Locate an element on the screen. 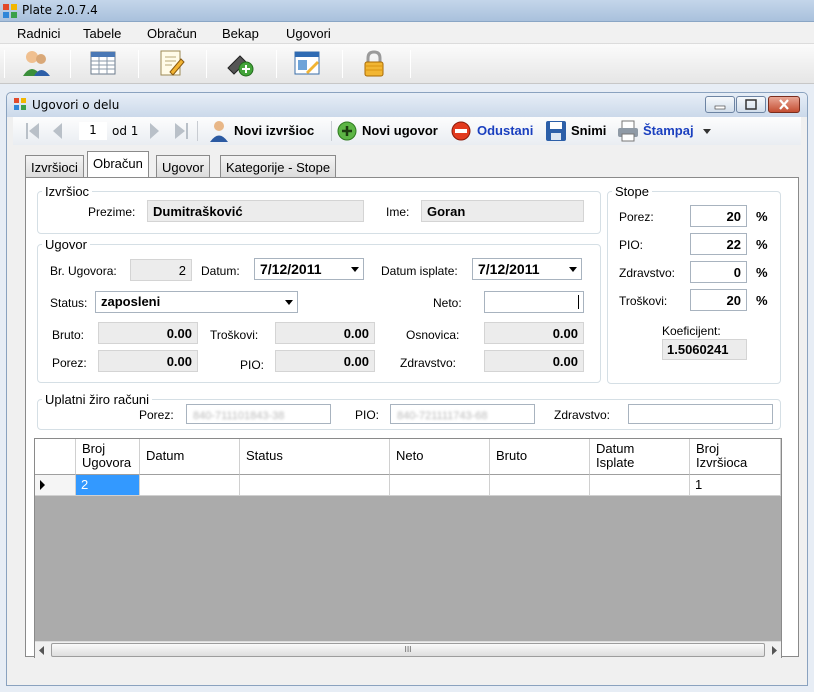  new-performer-label: Novi izvršioc is located at coordinates (274, 130).